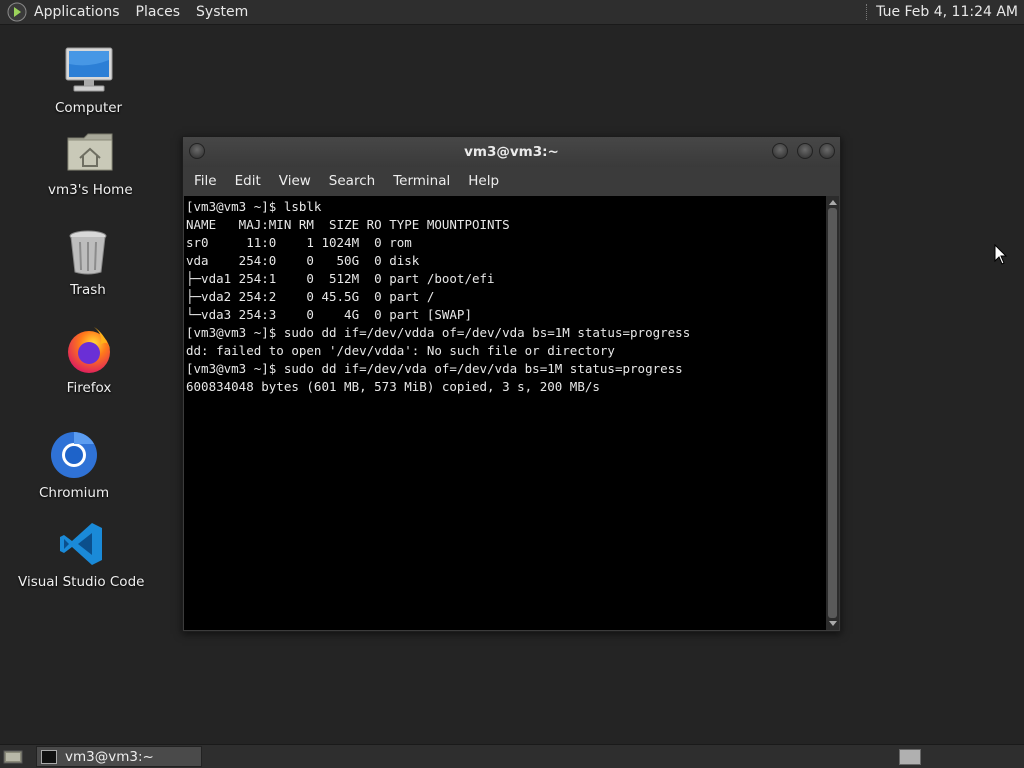 Image resolution: width=1024 pixels, height=768 pixels. What do you see at coordinates (483, 181) in the screenshot?
I see `menu-help: Help` at bounding box center [483, 181].